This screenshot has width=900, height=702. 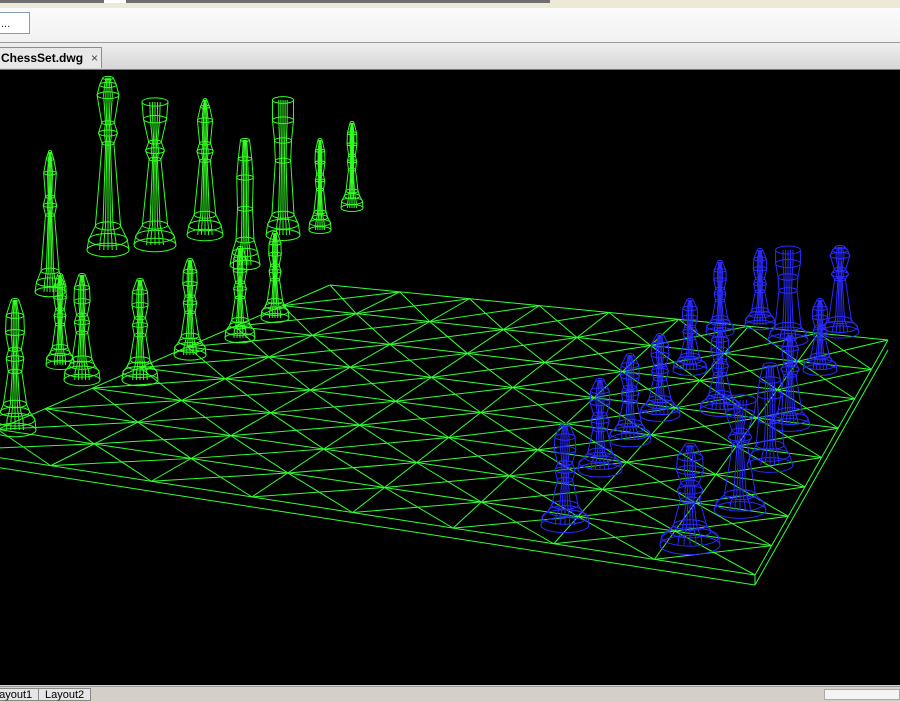 I want to click on close-icon: ×, so click(x=94, y=58).